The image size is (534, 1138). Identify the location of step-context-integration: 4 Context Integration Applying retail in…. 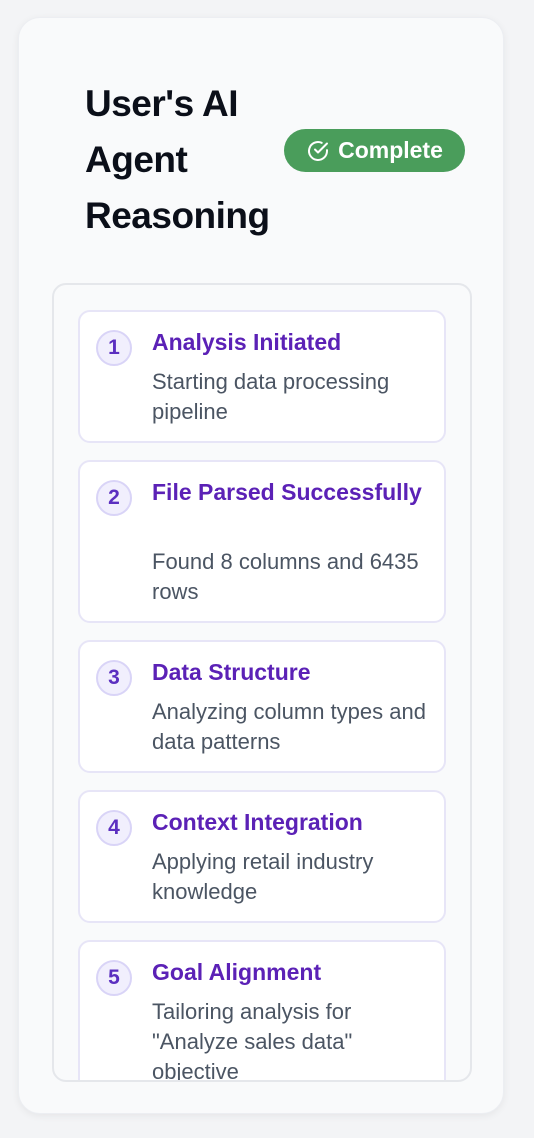
(262, 856).